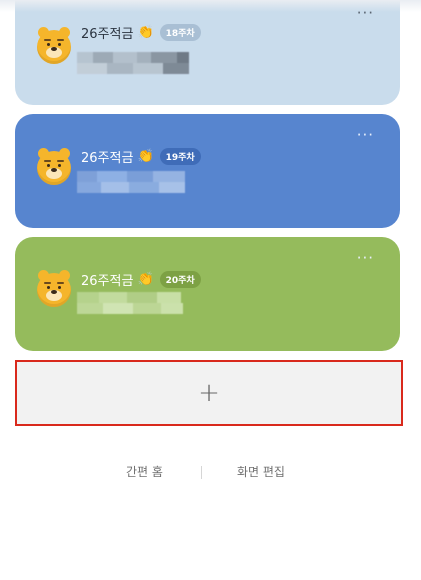 This screenshot has height=580, width=421. I want to click on edit-screen-link: 화면 편집, so click(261, 471).